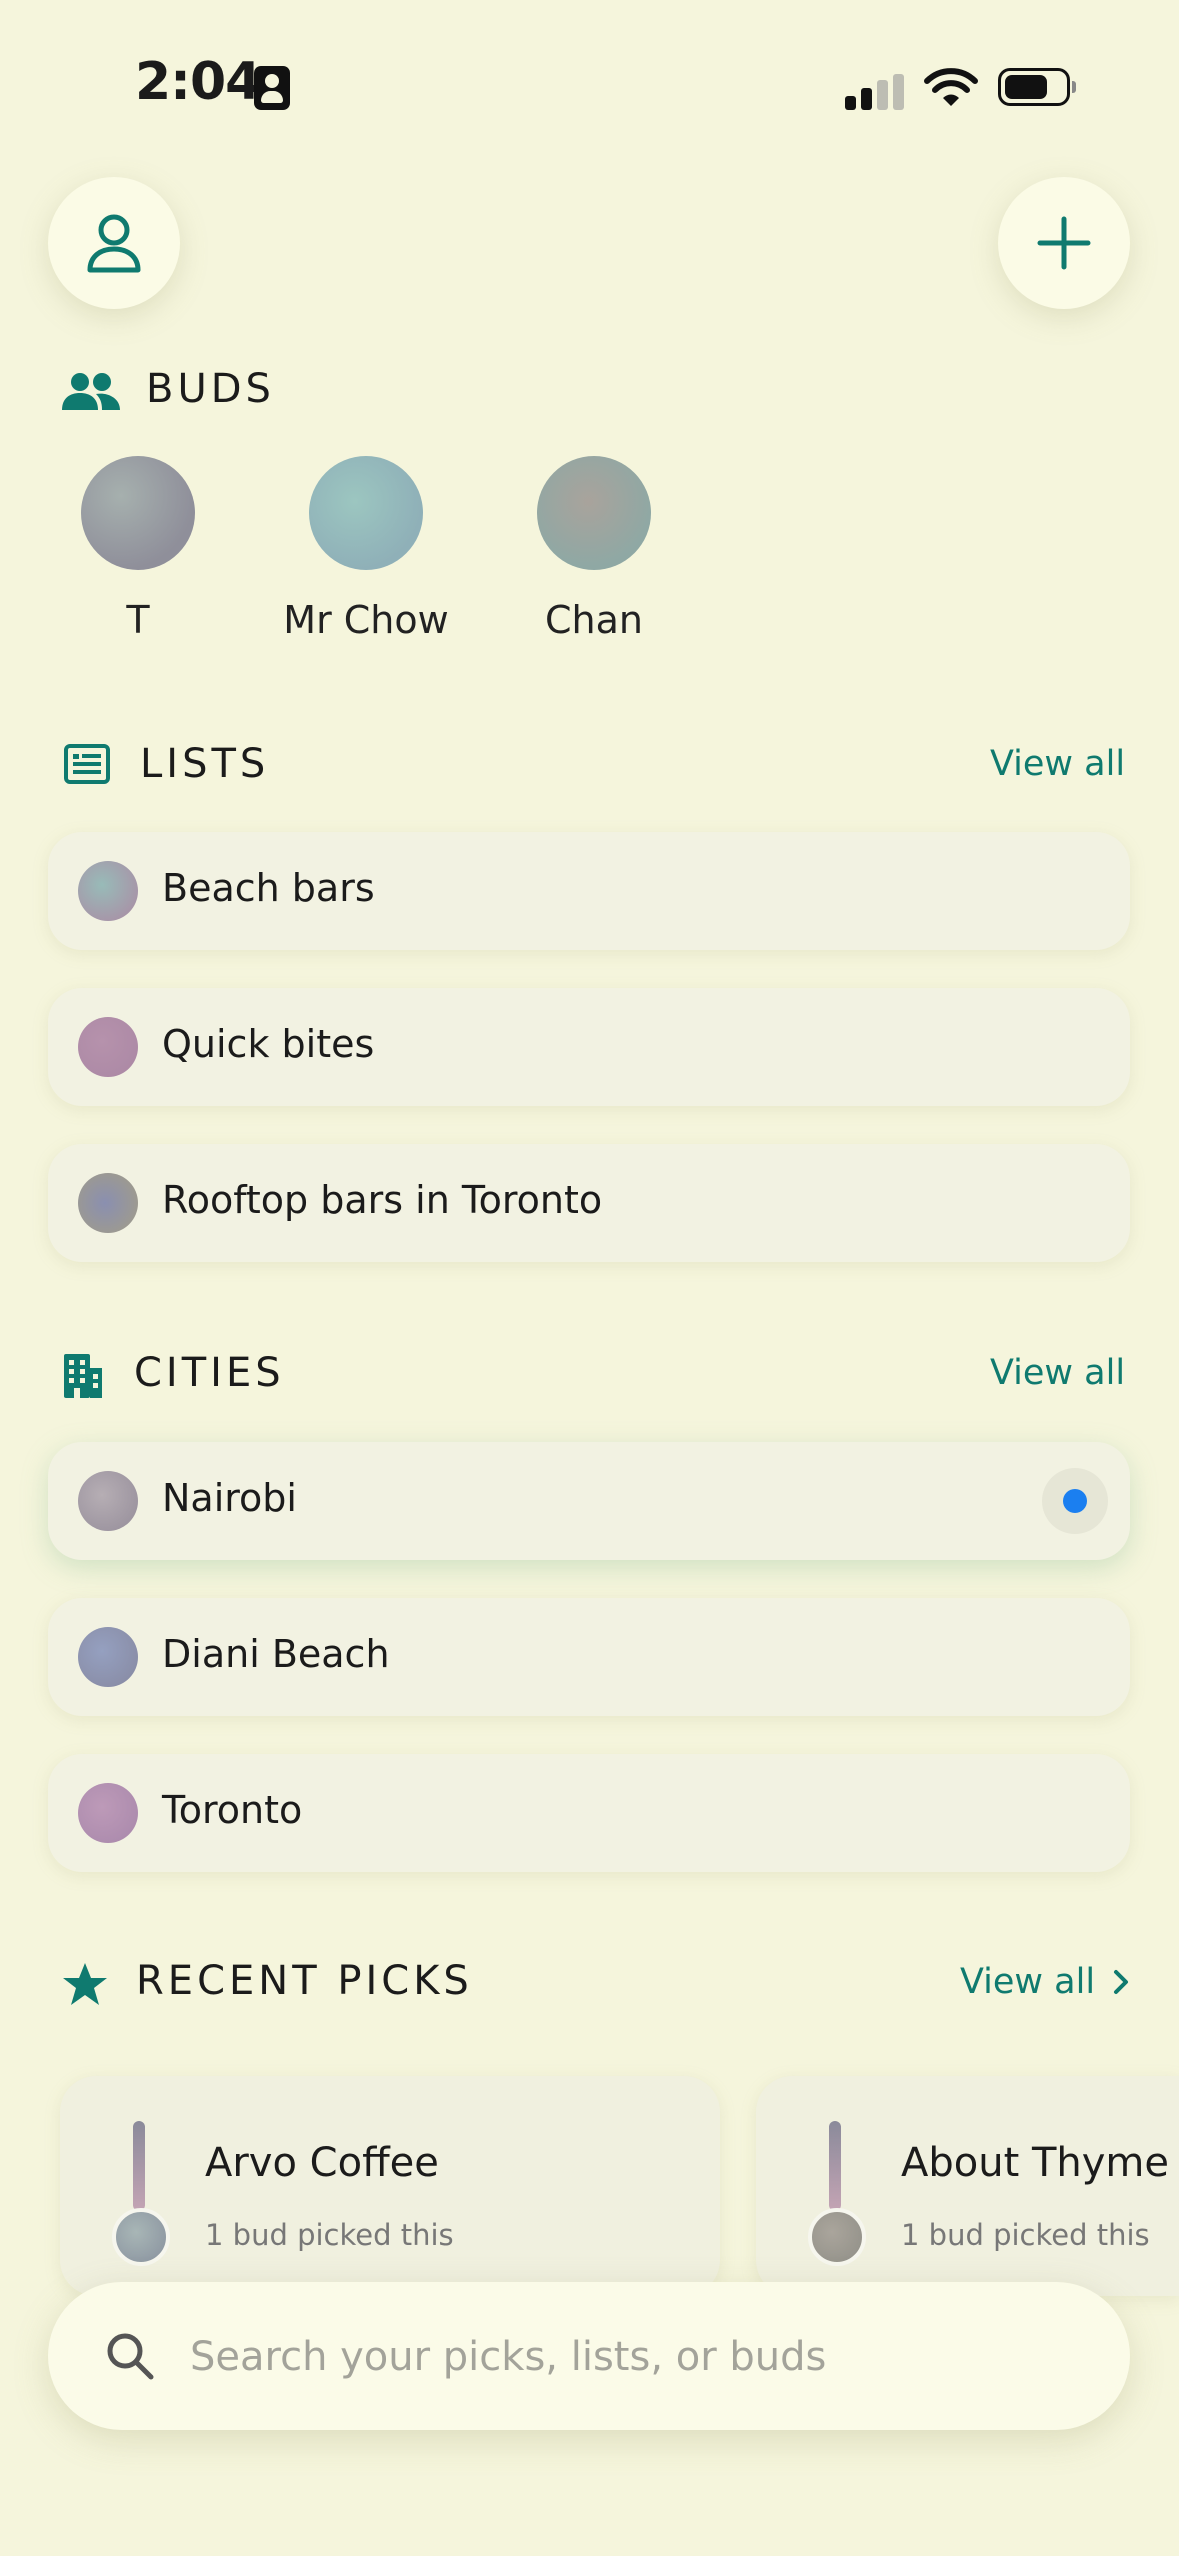  Describe the element at coordinates (589, 1813) in the screenshot. I see `city-item: Toronto` at that location.